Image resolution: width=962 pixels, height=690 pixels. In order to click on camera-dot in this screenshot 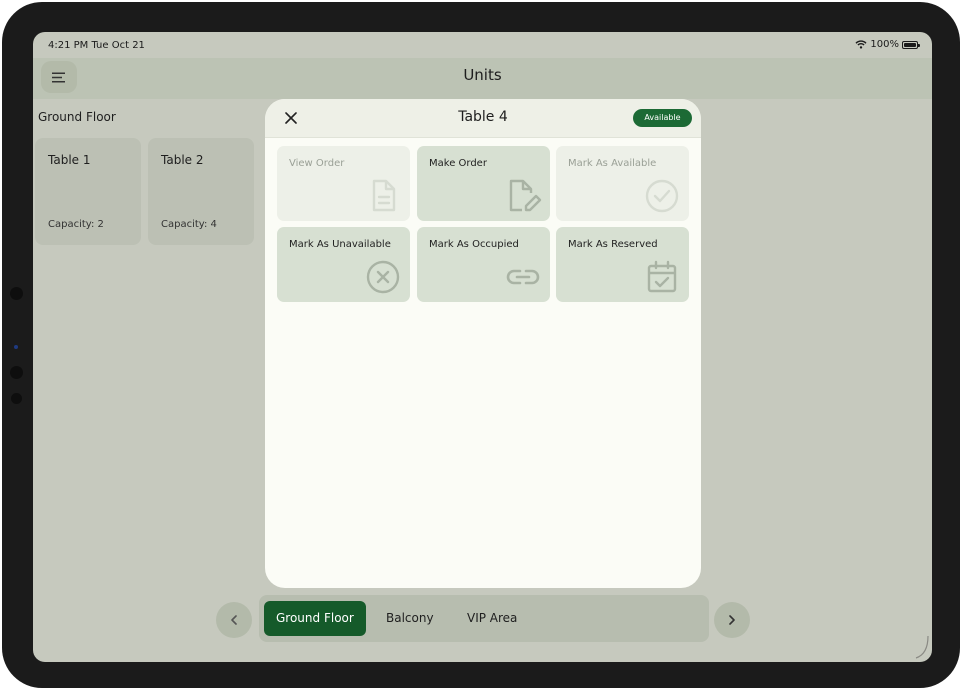, I will do `click(16, 347)`.